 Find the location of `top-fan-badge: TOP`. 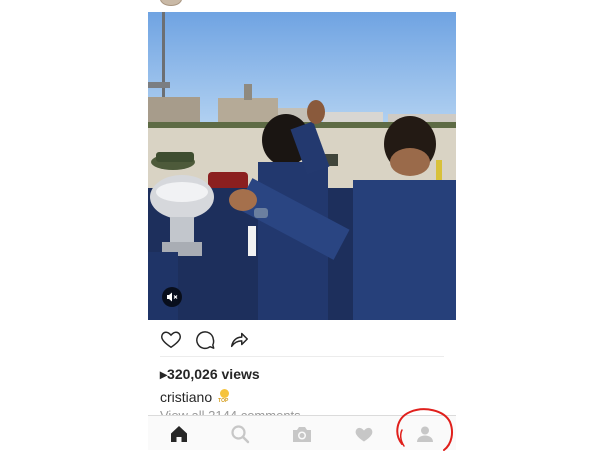

top-fan-badge: TOP is located at coordinates (224, 397).